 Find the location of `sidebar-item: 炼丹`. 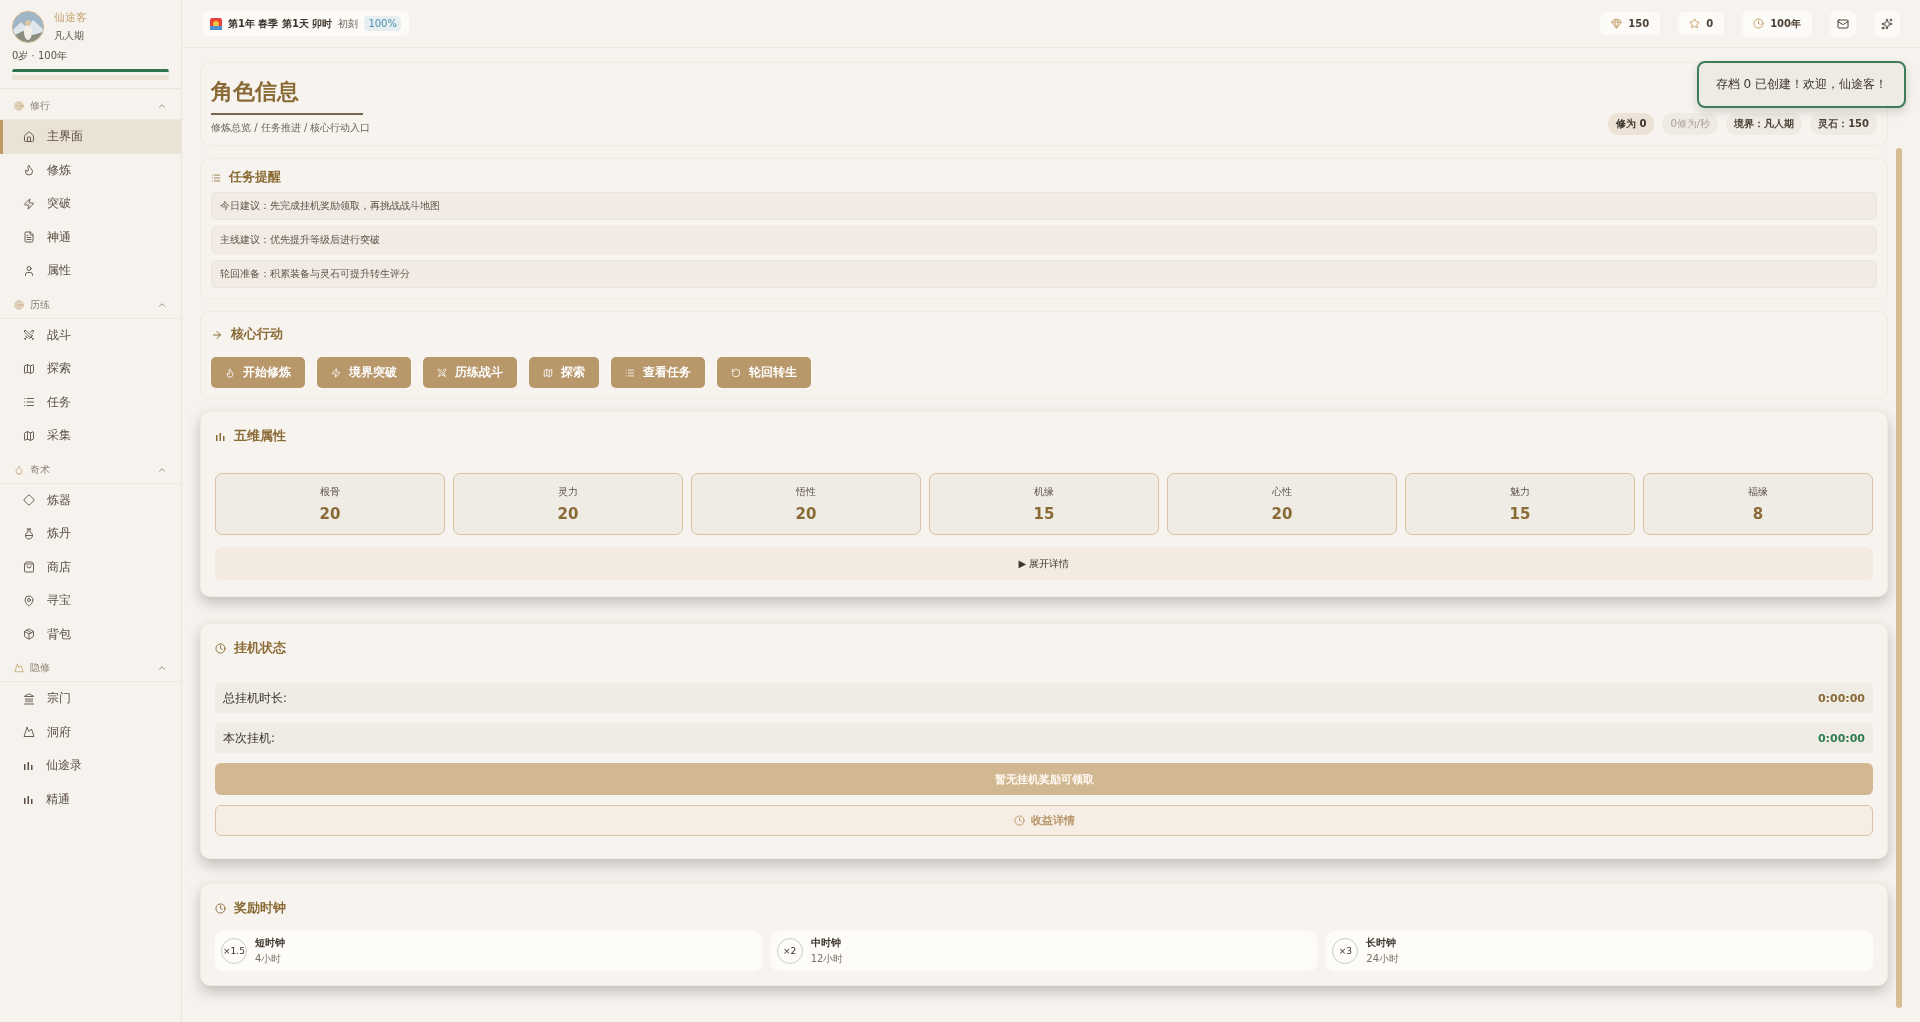

sidebar-item: 炼丹 is located at coordinates (90, 534).